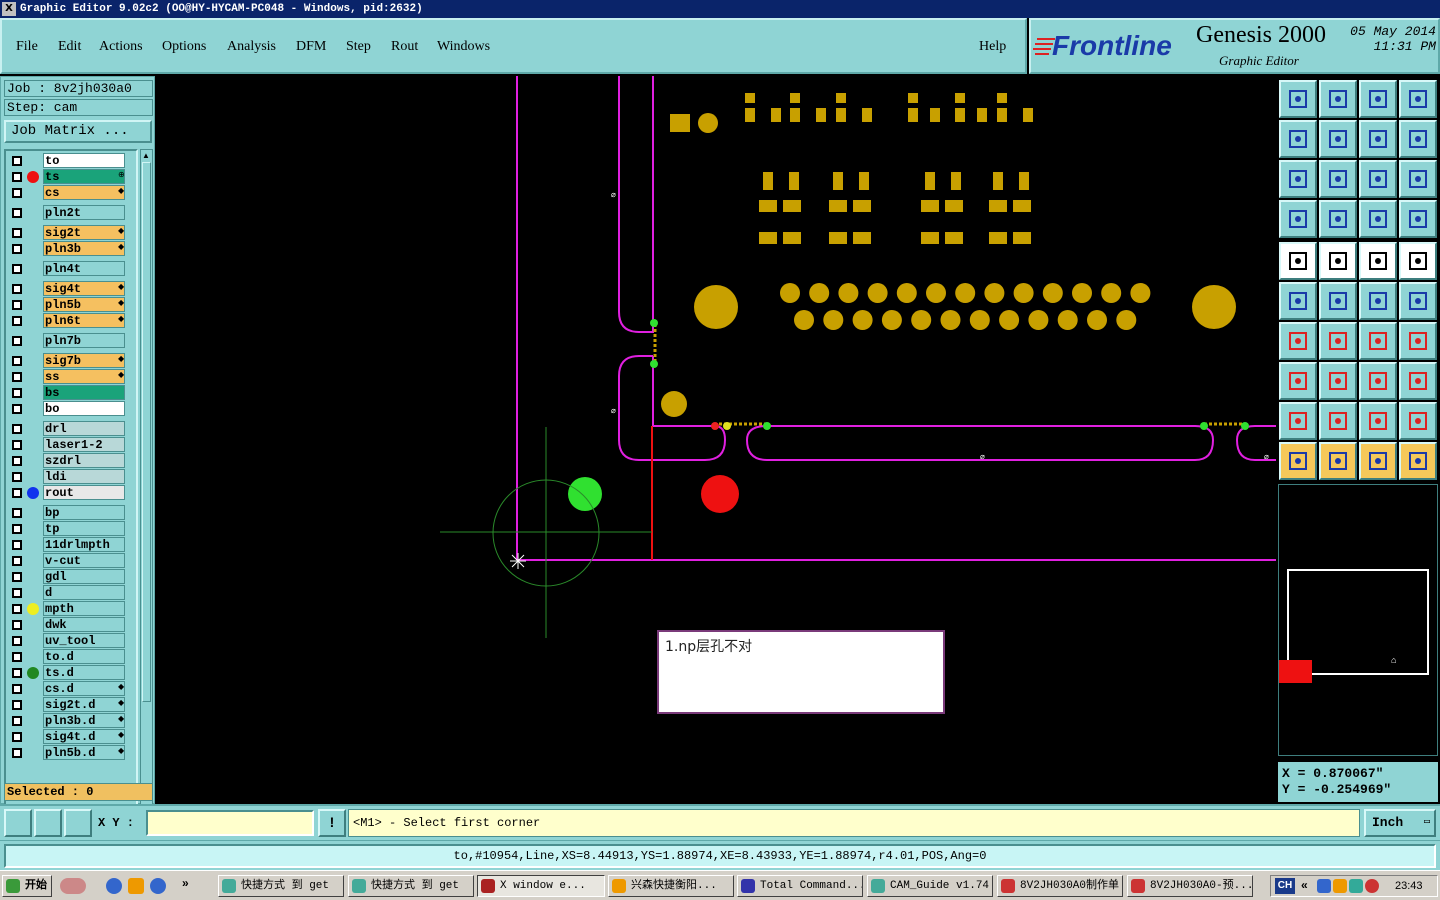  I want to click on window-icon, so click(1418, 99).